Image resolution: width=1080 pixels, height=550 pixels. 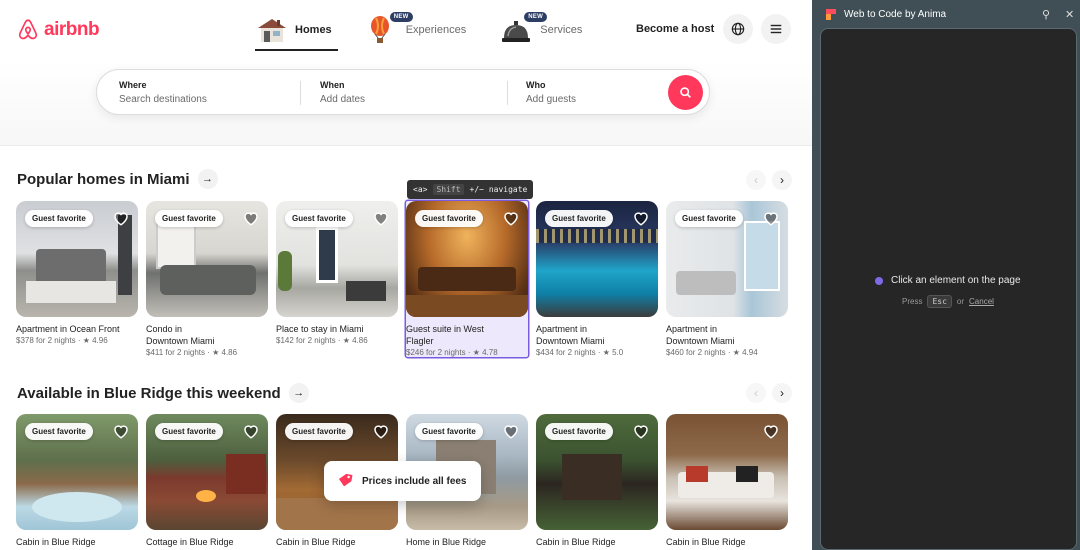 I want to click on search-who-field: Who Add guests, so click(x=591, y=92).